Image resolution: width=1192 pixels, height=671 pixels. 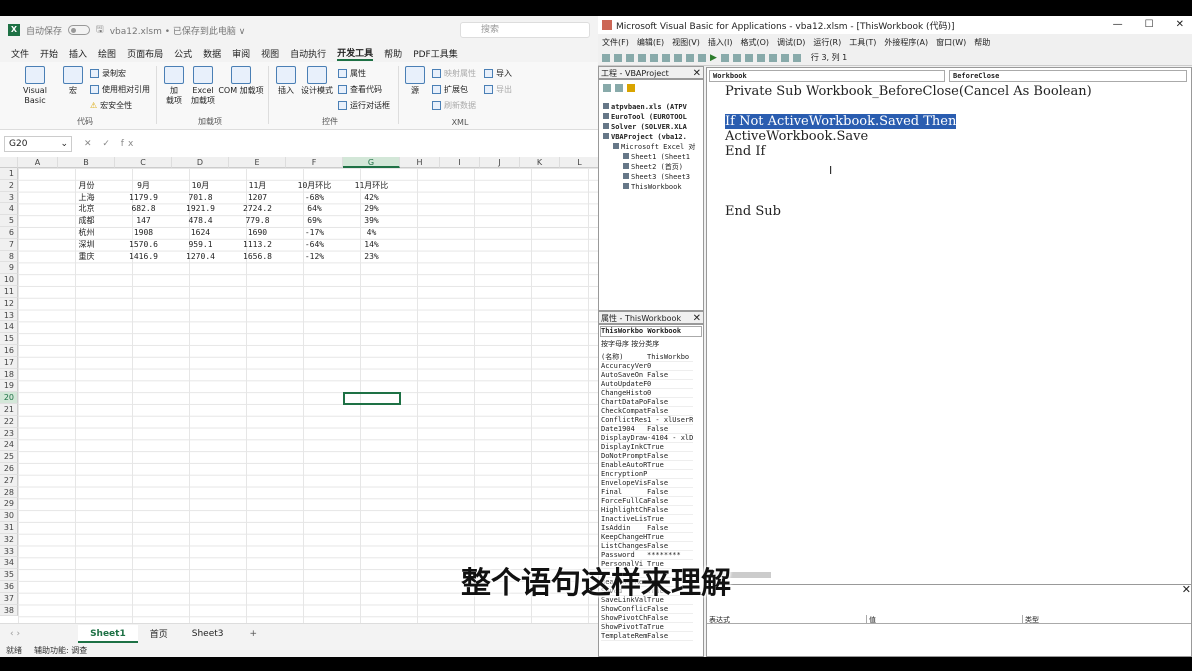 I want to click on table-cell: 1690, so click(x=257, y=233).